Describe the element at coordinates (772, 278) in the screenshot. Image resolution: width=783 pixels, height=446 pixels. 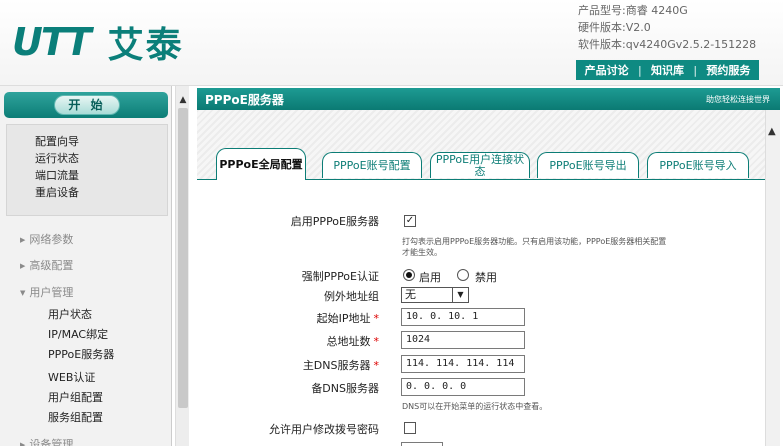
I see `content-scrollbar: ▲` at that location.